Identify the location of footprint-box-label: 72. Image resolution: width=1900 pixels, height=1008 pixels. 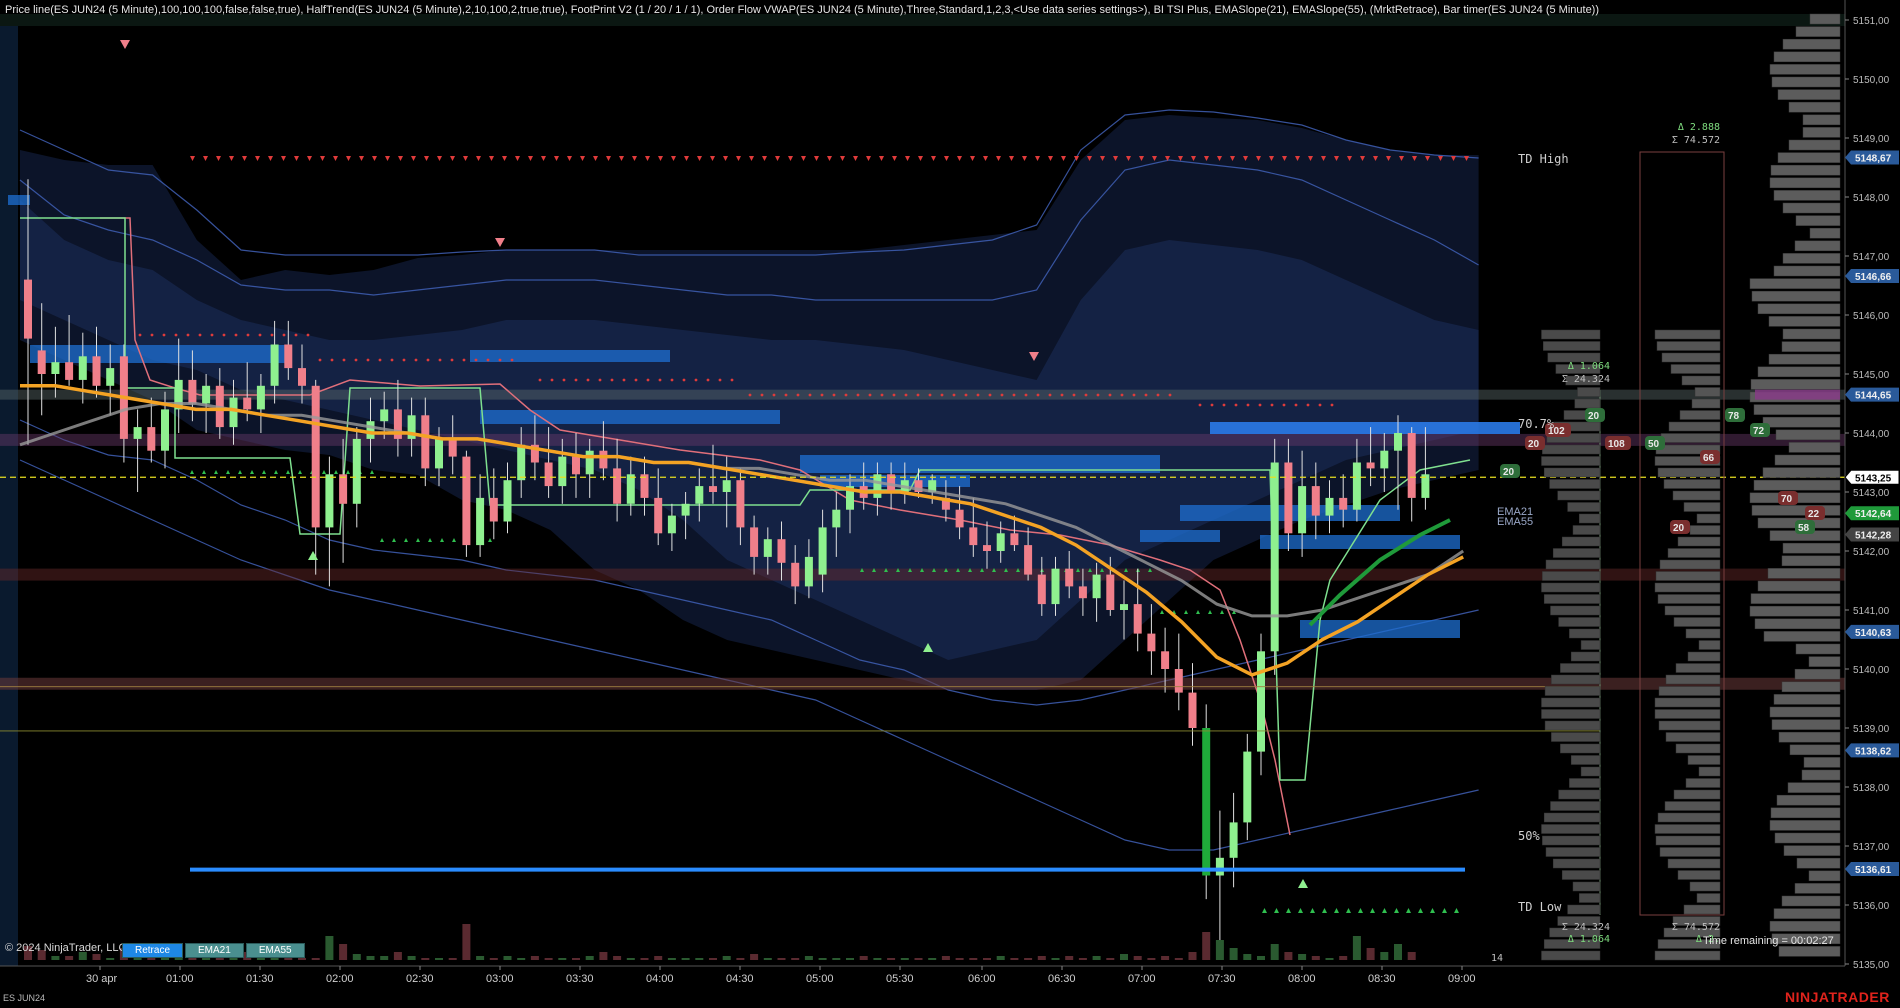
(1759, 431).